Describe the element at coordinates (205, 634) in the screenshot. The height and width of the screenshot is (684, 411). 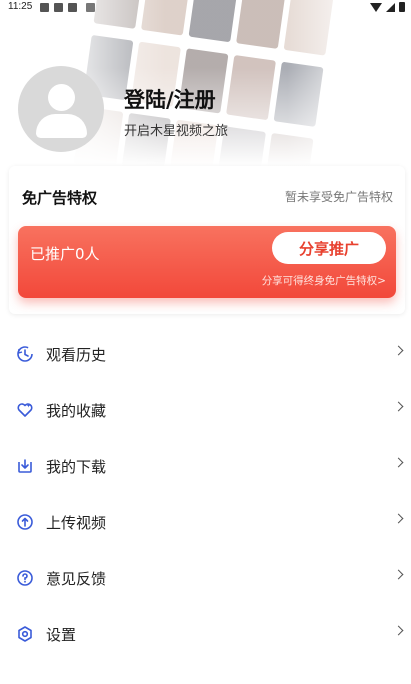
I see `menu-item-settings: 设置` at that location.